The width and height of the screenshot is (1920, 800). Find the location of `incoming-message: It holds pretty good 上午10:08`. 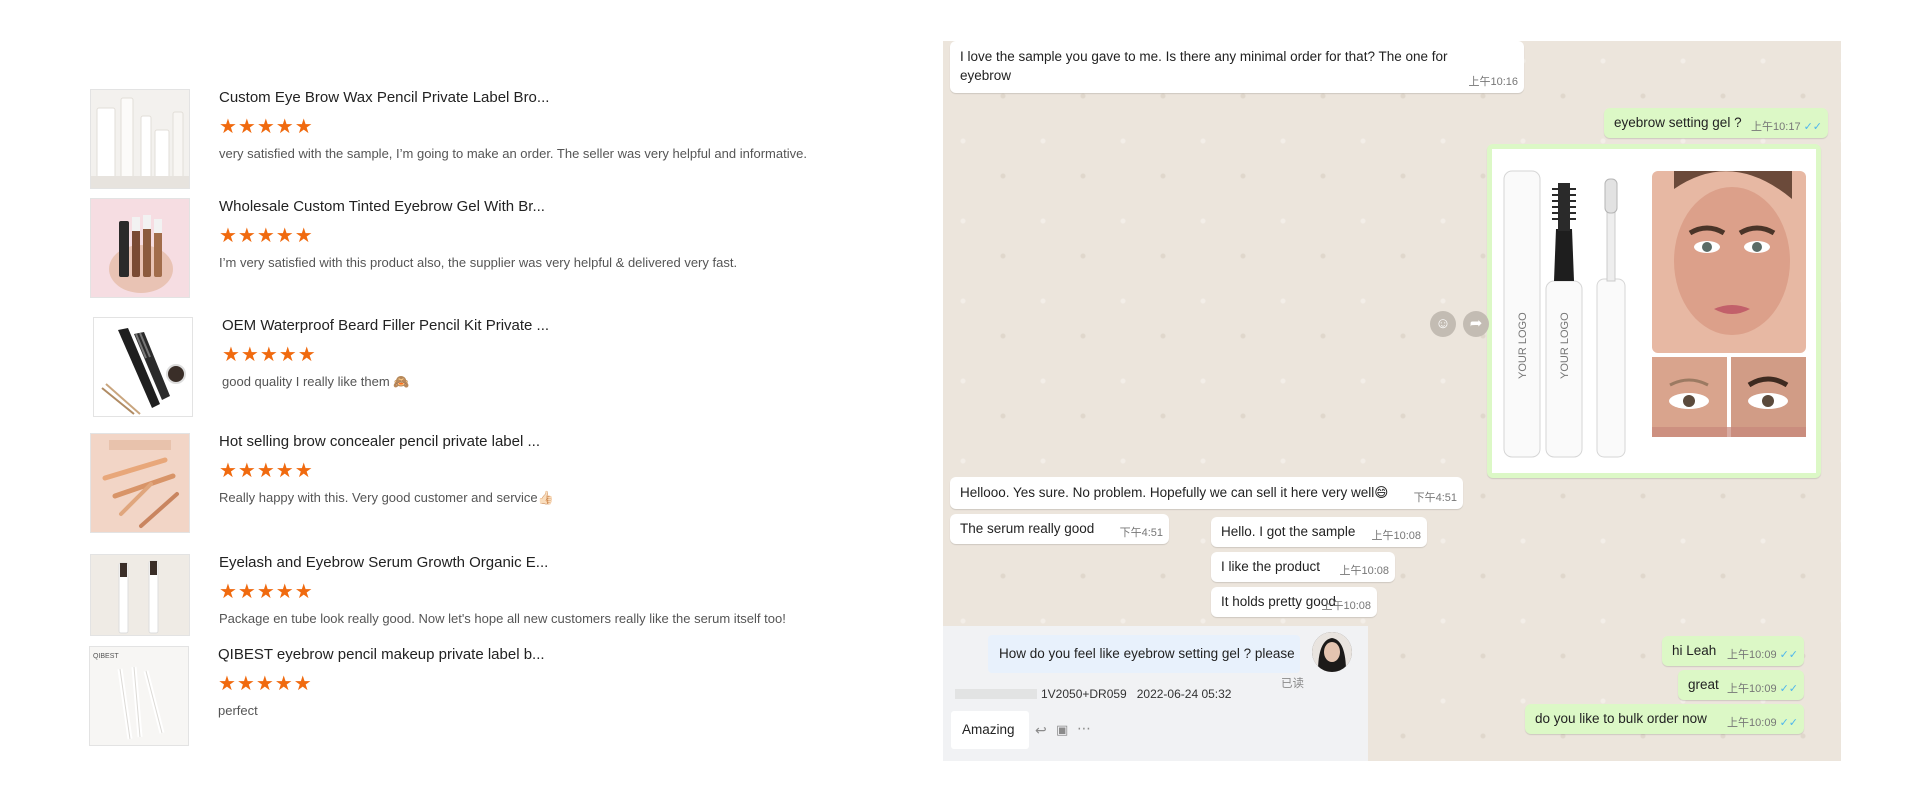

incoming-message: It holds pretty good 上午10:08 is located at coordinates (1294, 602).